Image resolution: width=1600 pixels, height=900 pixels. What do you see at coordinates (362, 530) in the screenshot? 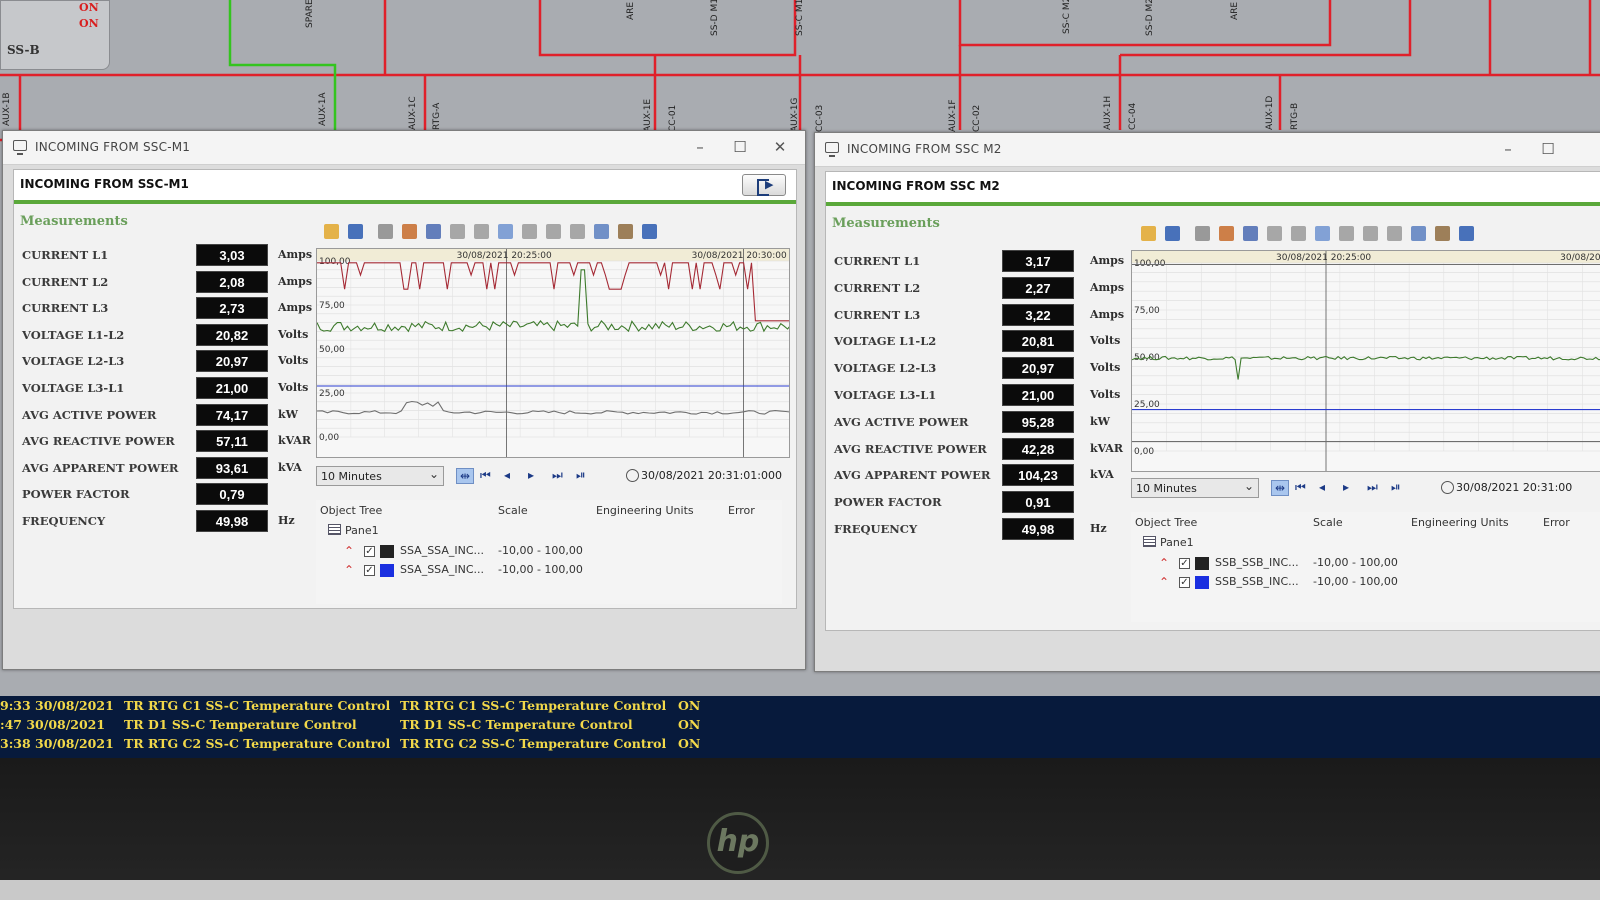
I see `pane-label: Pane1` at bounding box center [362, 530].